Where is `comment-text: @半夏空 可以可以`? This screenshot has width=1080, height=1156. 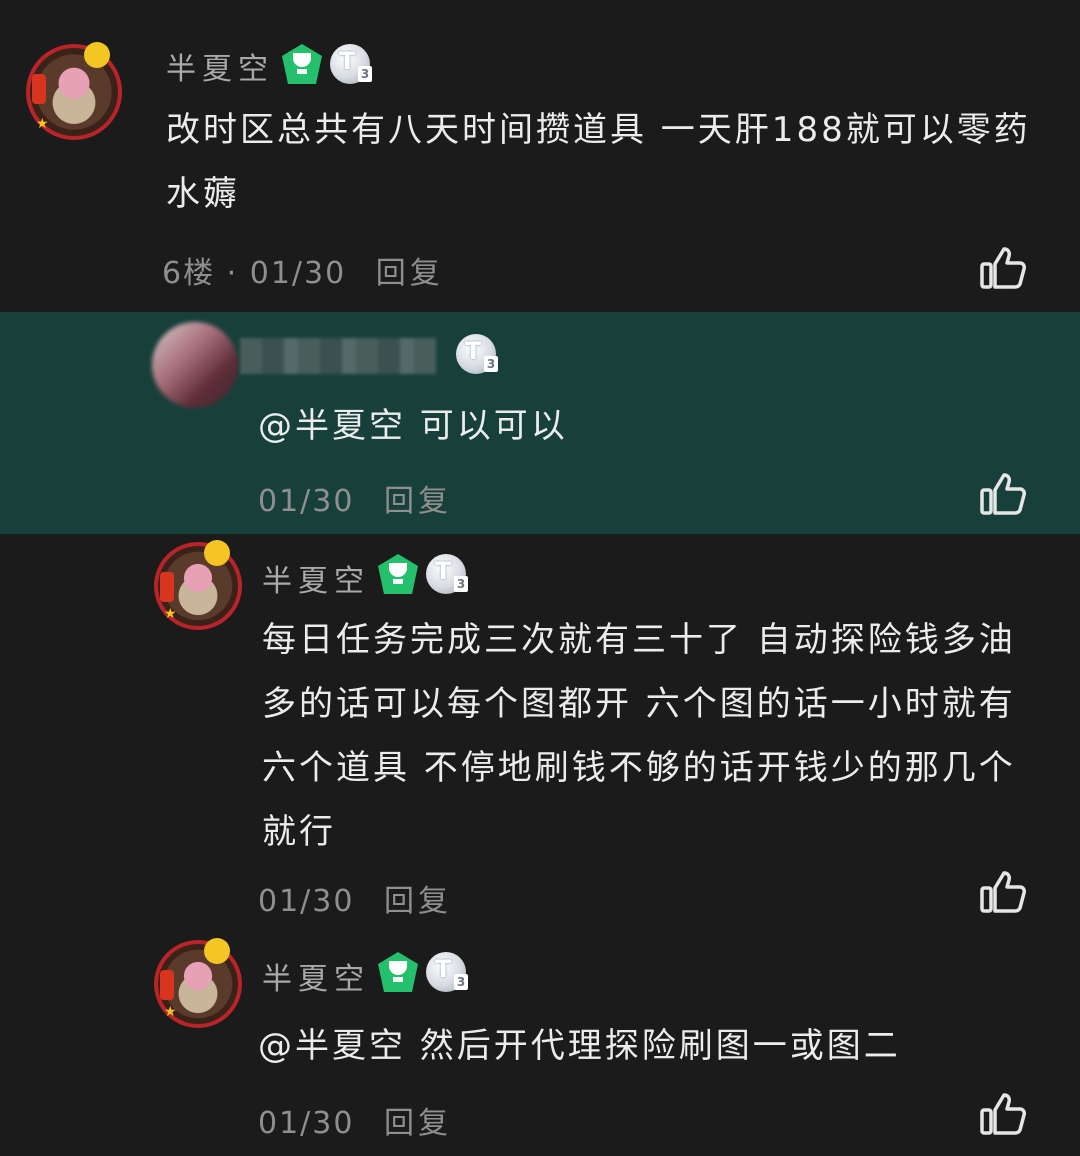
comment-text: @半夏空 可以可以 is located at coordinates (413, 426).